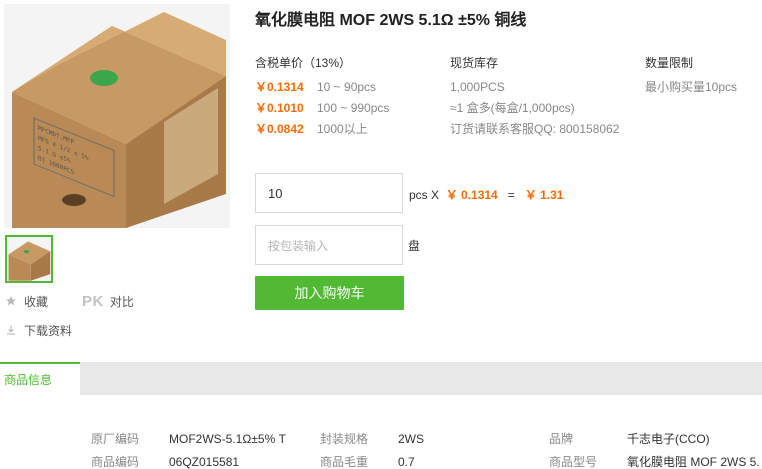 This screenshot has height=469, width=762. I want to click on price-tier: ￥0.1314 10 ~ 90pcs, so click(316, 87).